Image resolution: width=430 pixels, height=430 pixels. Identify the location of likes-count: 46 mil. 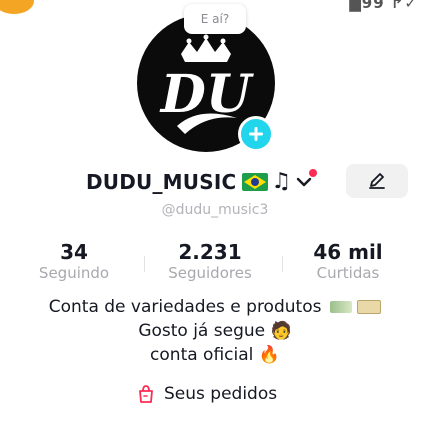
(348, 252).